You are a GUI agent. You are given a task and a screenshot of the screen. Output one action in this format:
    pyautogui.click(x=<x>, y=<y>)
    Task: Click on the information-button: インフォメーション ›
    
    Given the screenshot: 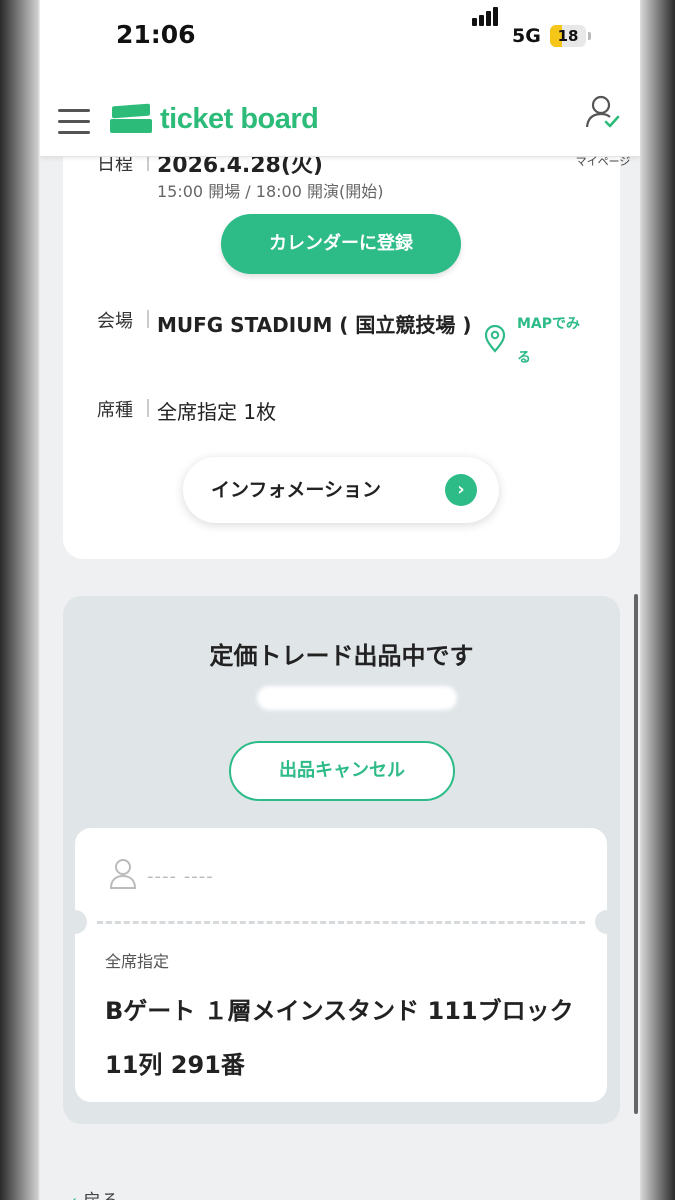 What is the action you would take?
    pyautogui.click(x=341, y=490)
    